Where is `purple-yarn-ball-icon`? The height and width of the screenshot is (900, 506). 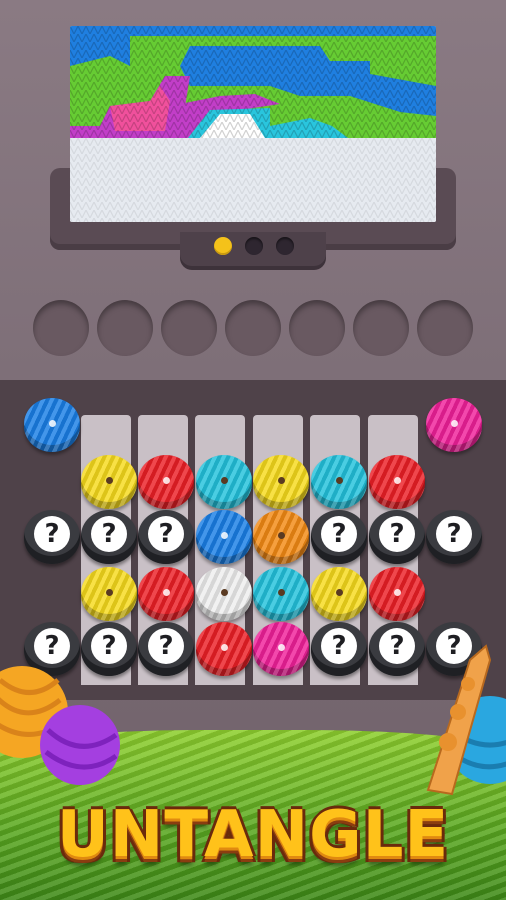 purple-yarn-ball-icon is located at coordinates (80, 745).